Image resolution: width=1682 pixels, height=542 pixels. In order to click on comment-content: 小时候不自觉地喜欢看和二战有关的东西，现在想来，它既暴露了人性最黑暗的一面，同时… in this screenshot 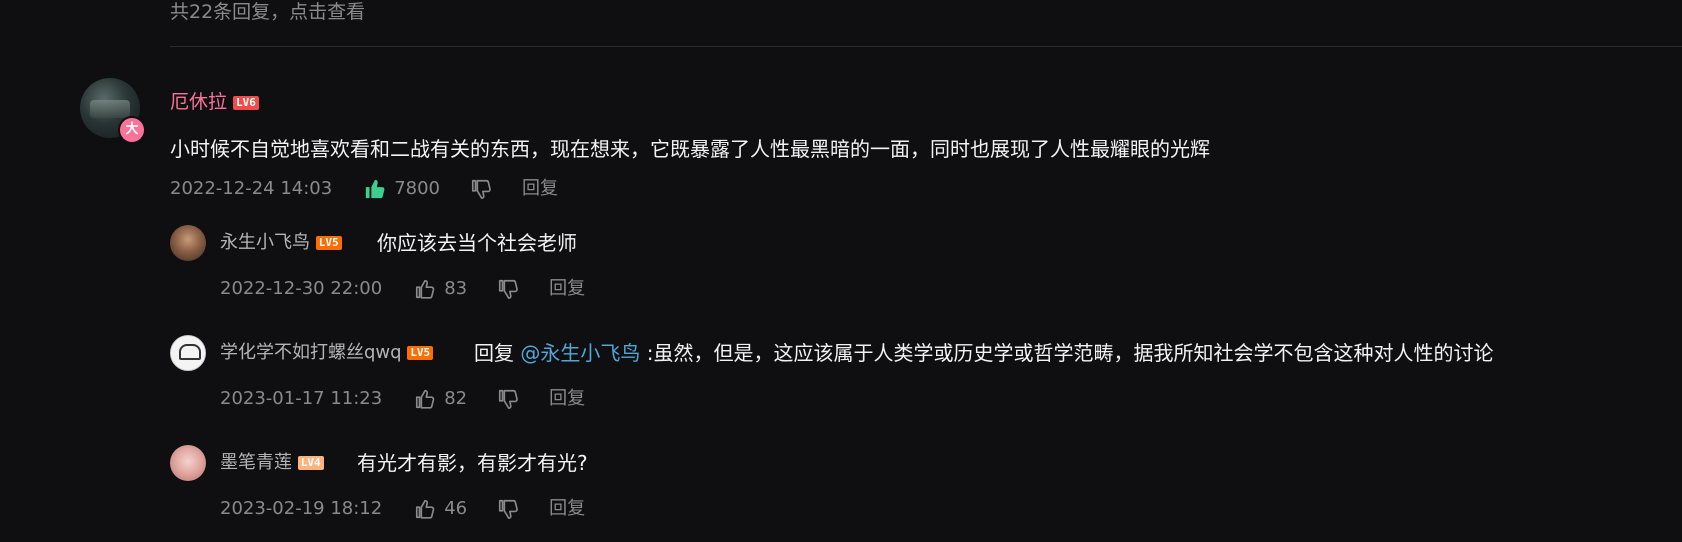, I will do `click(690, 149)`.